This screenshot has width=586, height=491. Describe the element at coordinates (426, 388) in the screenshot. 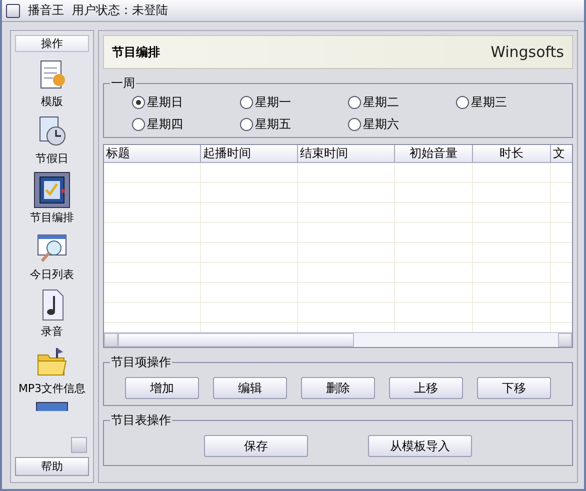

I see `action-button: 上移` at that location.